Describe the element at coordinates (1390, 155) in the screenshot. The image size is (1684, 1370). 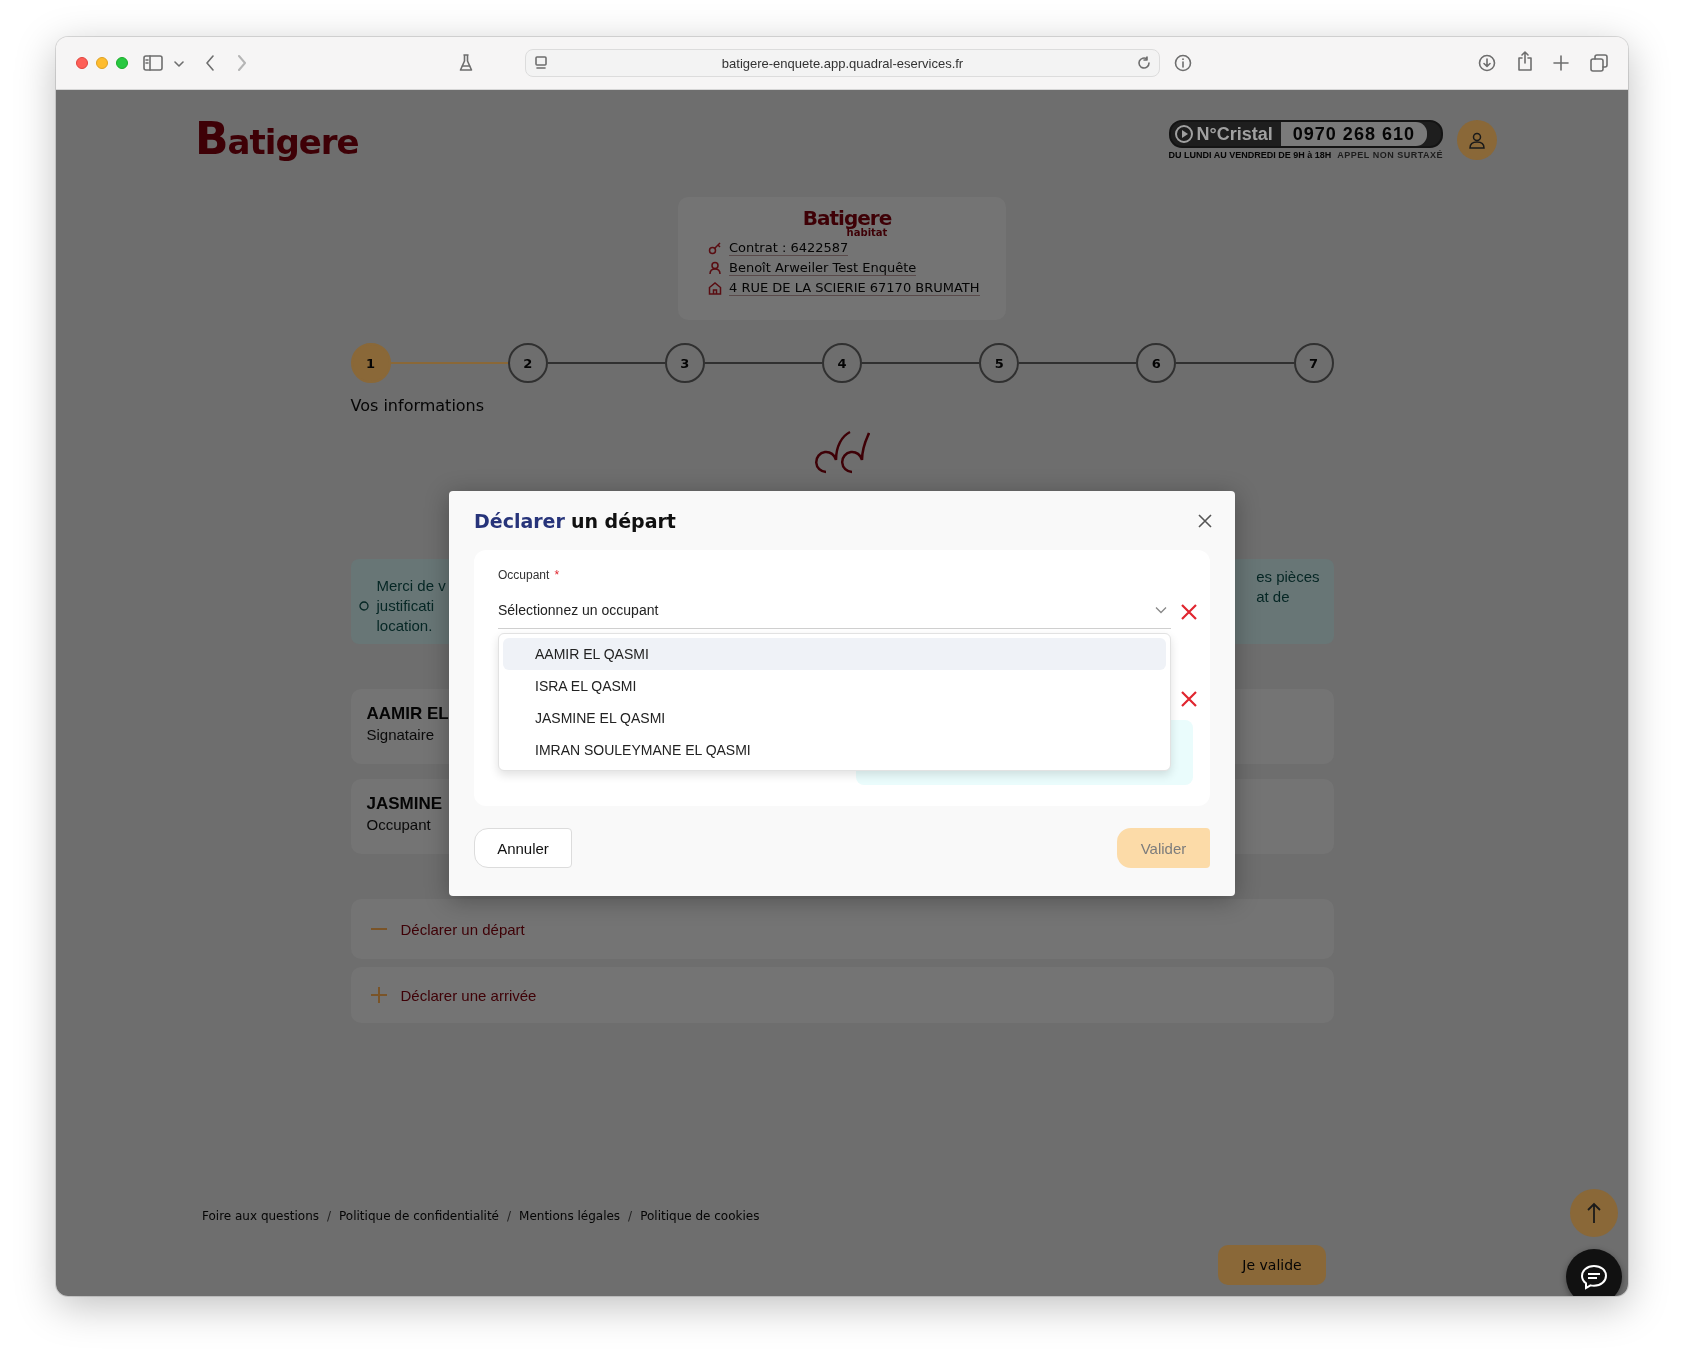
I see `hotline-note: APPEL NON SURTAXÉ` at that location.